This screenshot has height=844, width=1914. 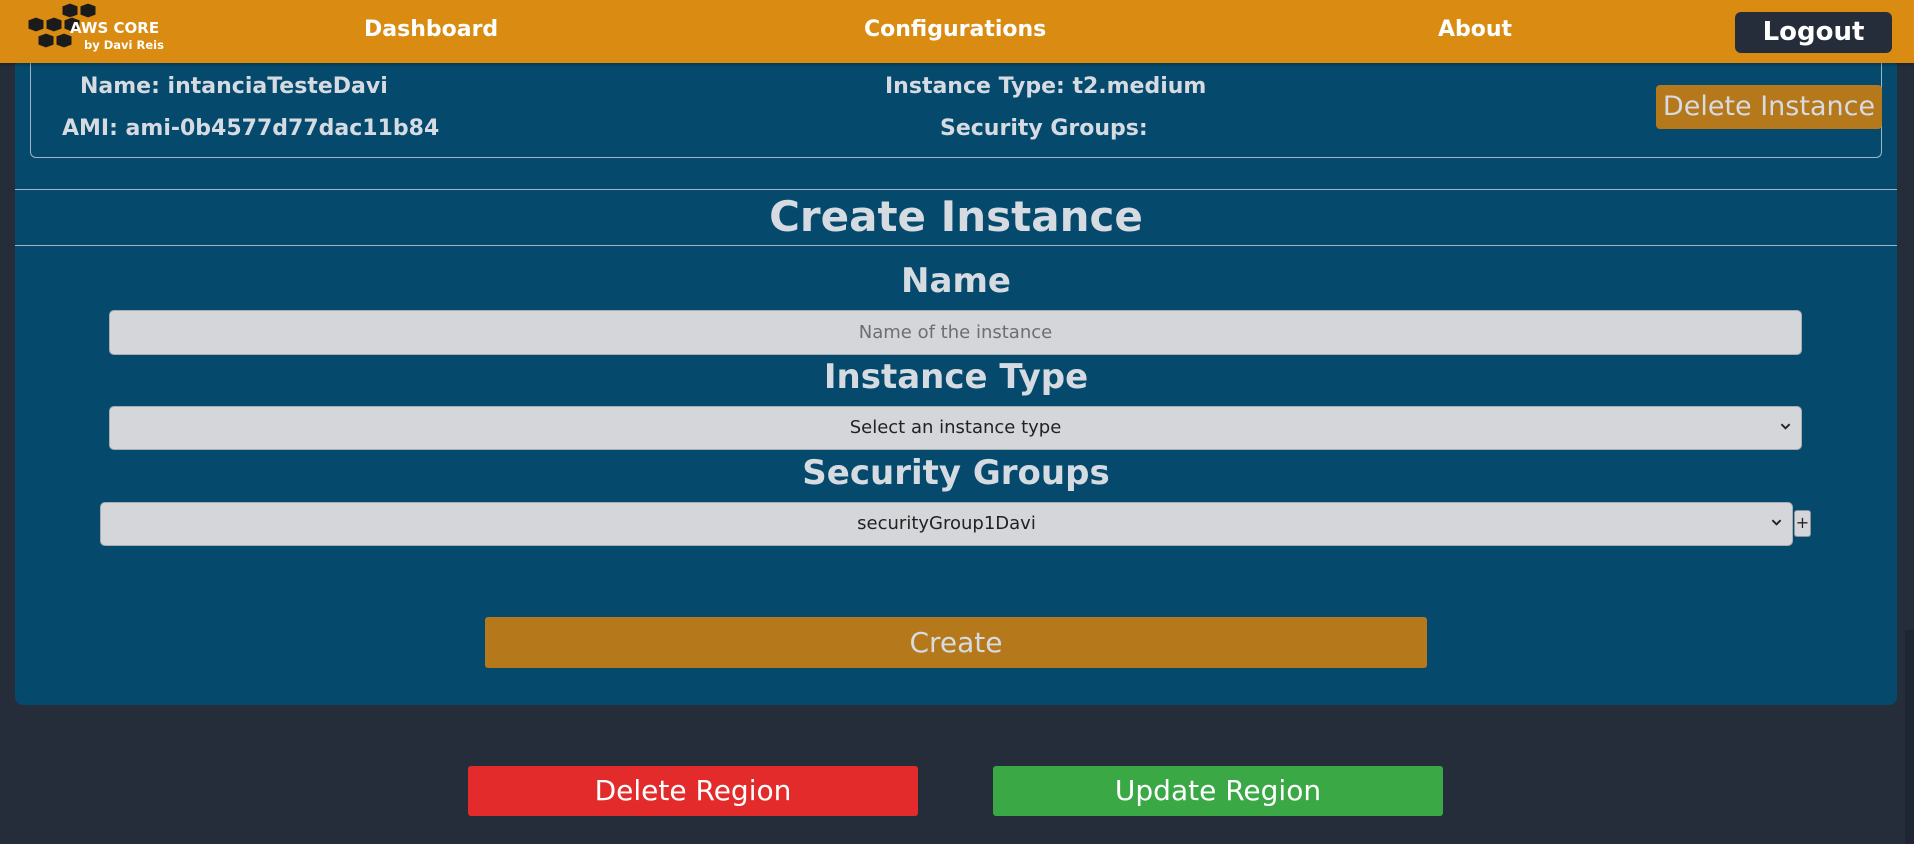 I want to click on instance-type-selected: Select an instance type, so click(x=955, y=427).